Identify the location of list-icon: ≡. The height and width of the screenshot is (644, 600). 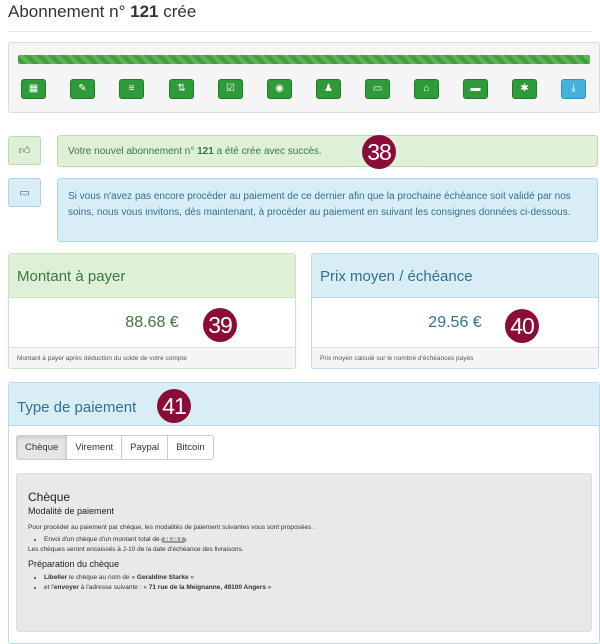
(131, 88).